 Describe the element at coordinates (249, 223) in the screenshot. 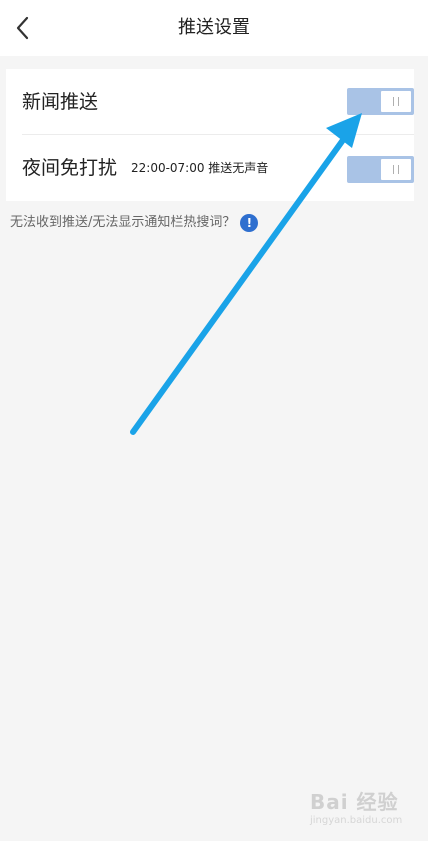

I see `info-icon: !` at that location.